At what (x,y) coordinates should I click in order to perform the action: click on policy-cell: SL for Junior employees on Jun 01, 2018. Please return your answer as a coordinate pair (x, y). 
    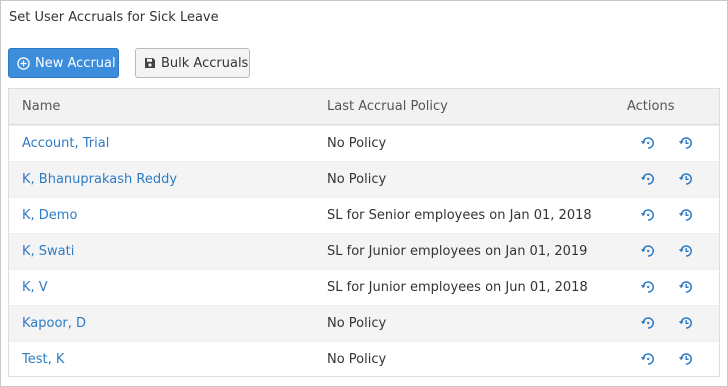
    Looking at the image, I should click on (457, 287).